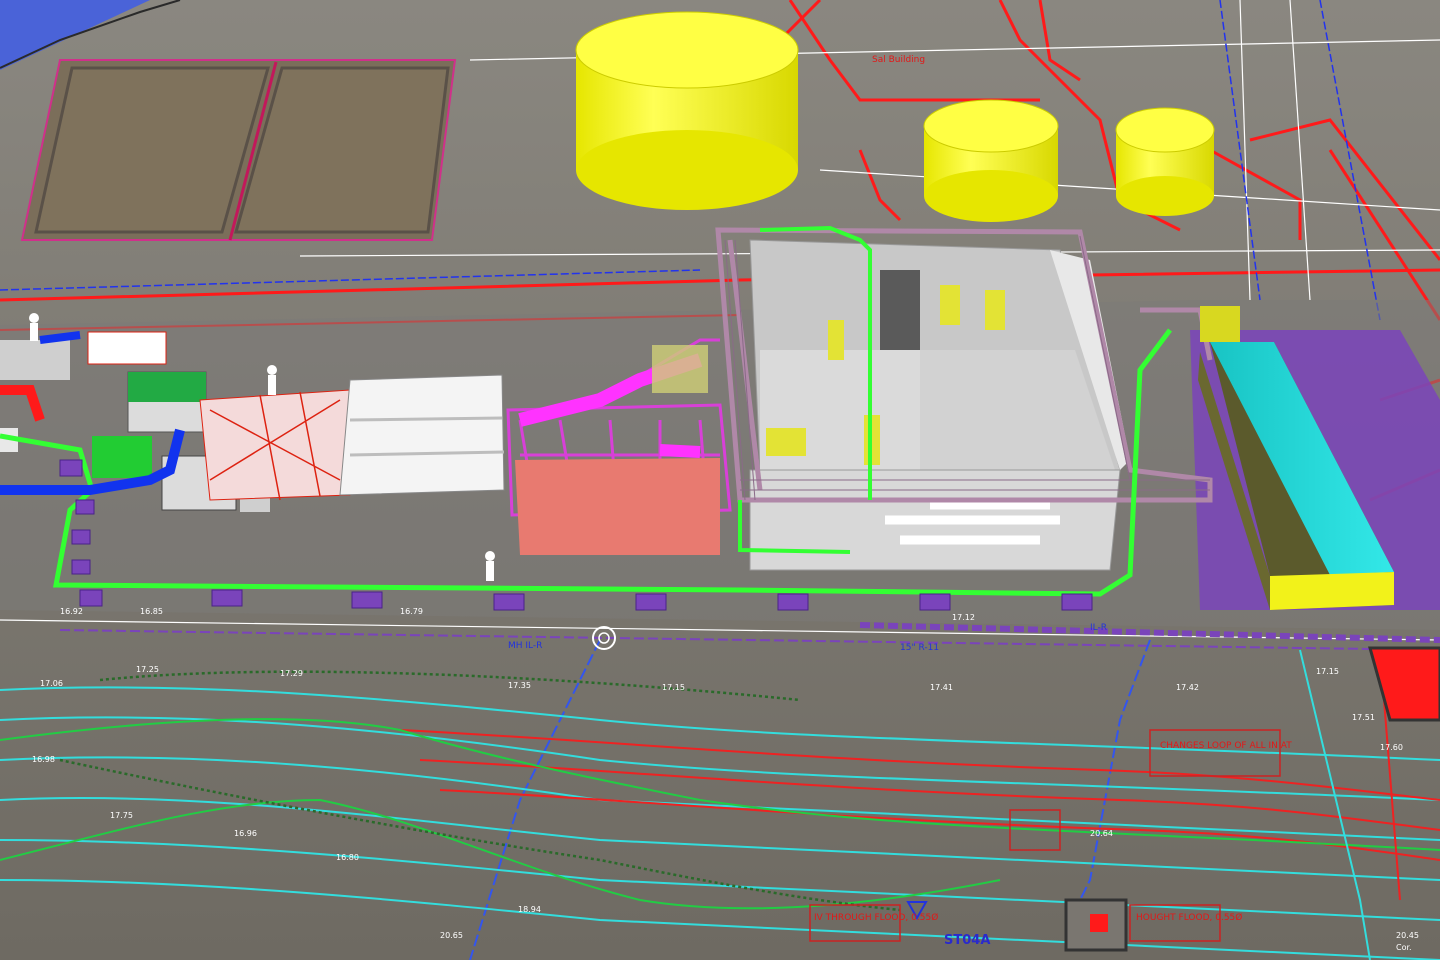 The image size is (1440, 960). I want to click on settling-basins, so click(238, 150).